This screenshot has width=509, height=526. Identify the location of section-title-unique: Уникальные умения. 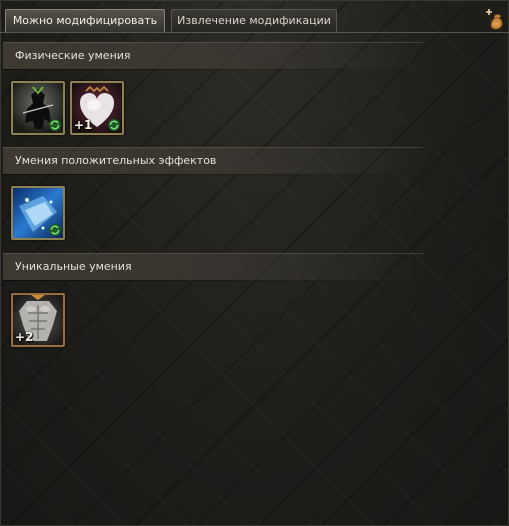
(73, 266).